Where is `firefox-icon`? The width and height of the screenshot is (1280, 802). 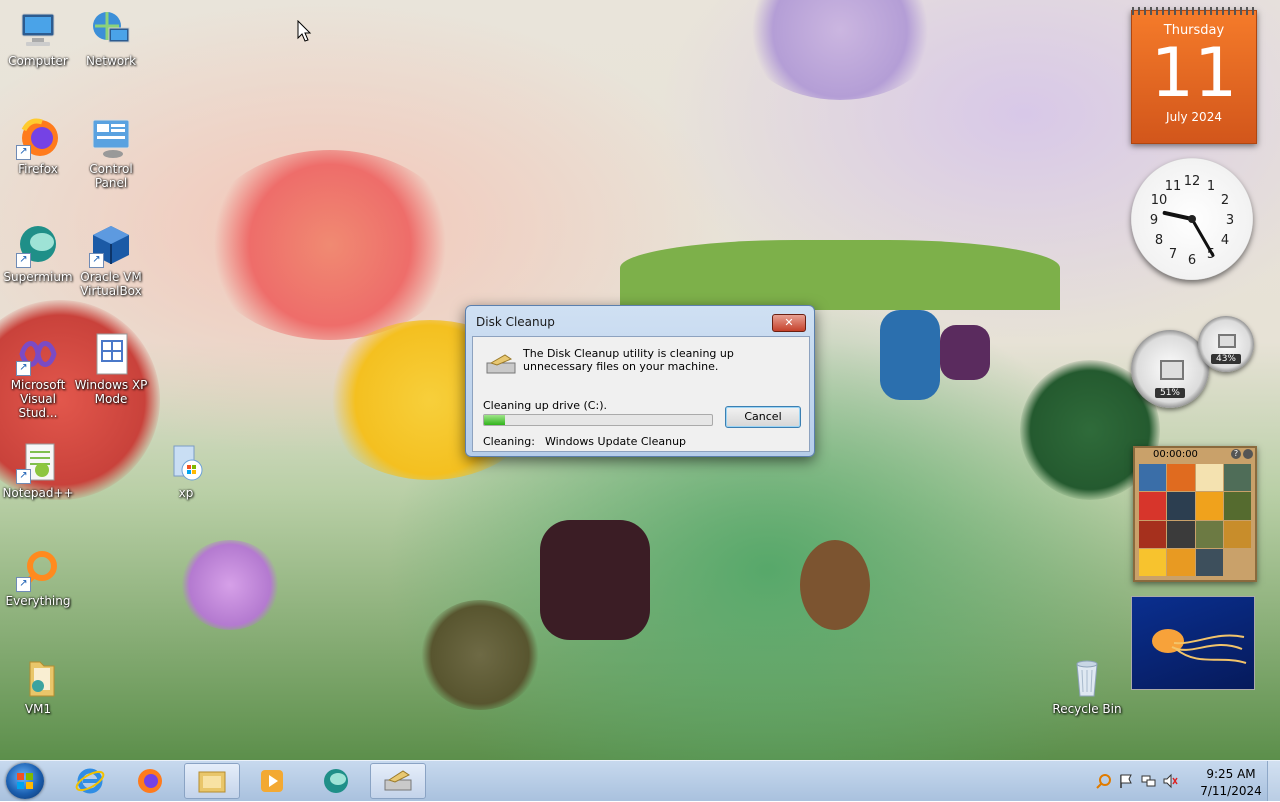 firefox-icon is located at coordinates (150, 781).